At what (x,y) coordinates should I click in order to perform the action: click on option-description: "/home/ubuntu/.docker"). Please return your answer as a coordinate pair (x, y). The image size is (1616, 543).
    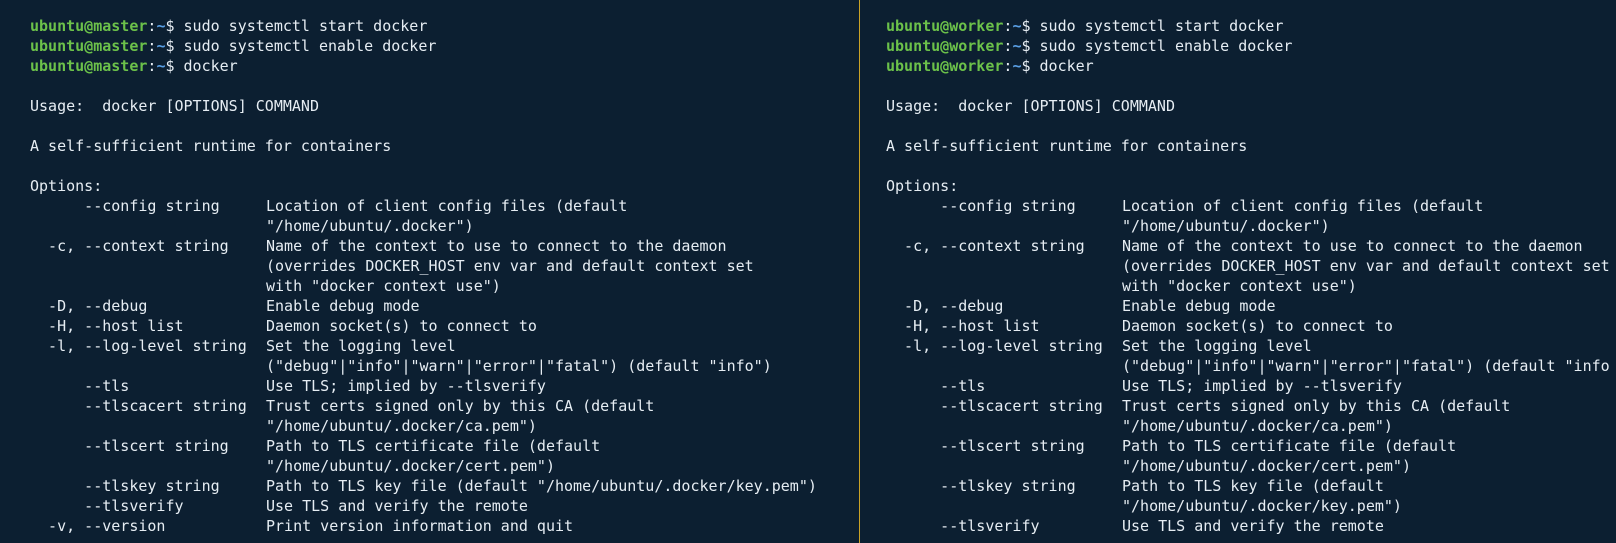
    Looking at the image, I should click on (370, 226).